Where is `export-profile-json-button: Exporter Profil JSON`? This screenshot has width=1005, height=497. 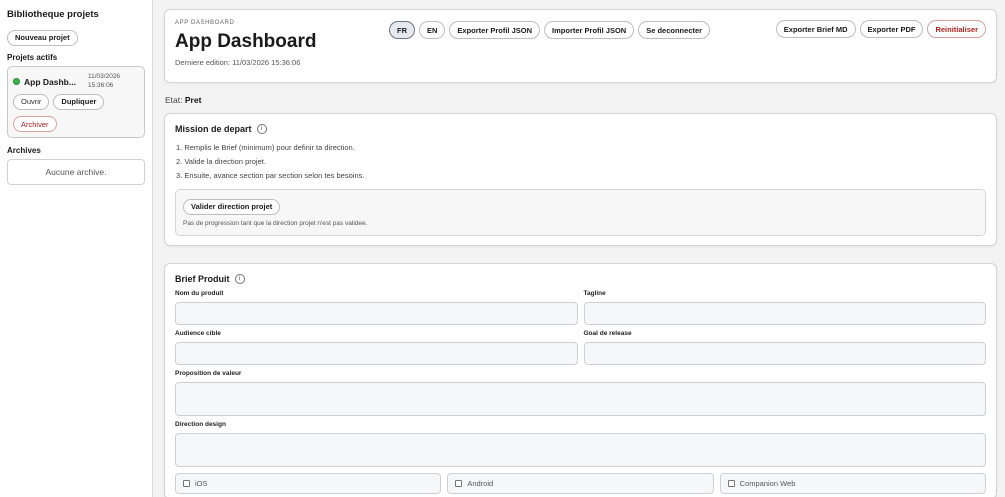
export-profile-json-button: Exporter Profil JSON is located at coordinates (495, 30).